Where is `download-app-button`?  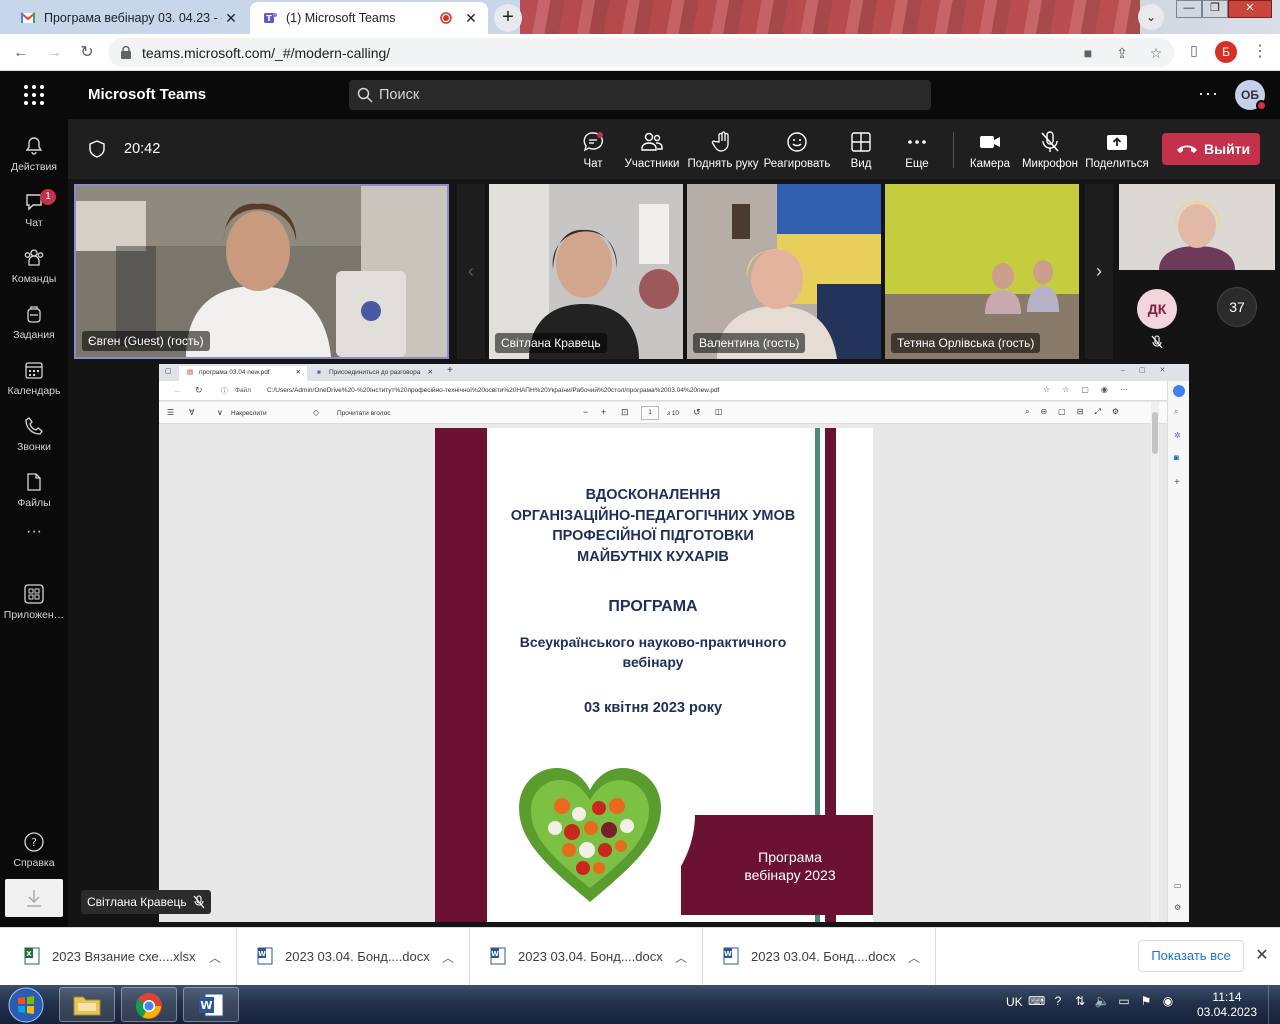
download-app-button is located at coordinates (34, 898).